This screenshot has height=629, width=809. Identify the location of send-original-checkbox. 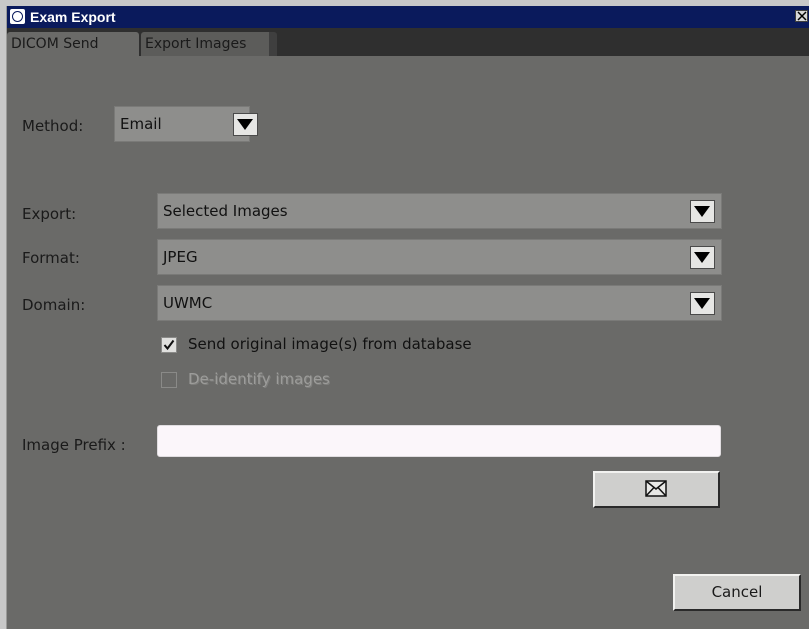
(169, 345).